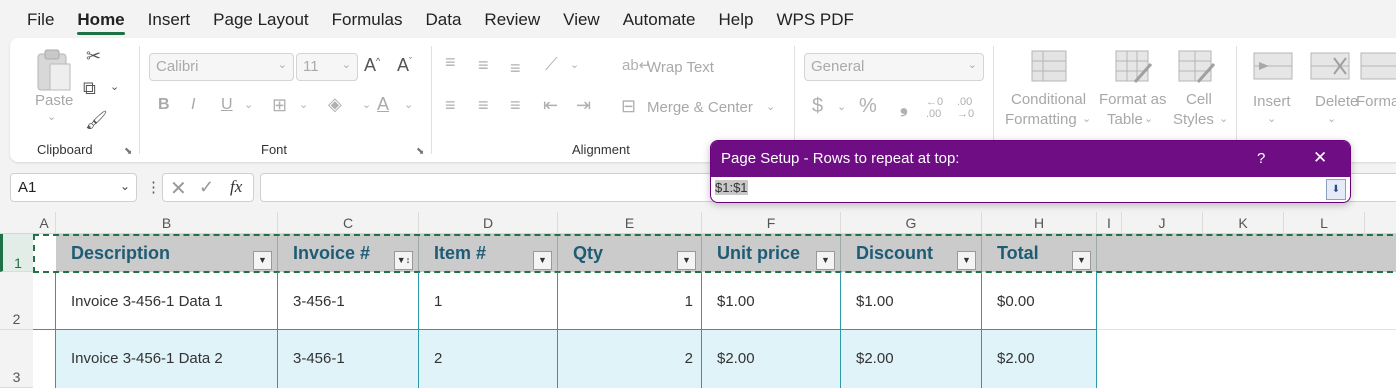 This screenshot has width=1396, height=388. What do you see at coordinates (841, 106) in the screenshot?
I see `currency-dropdown-icon: ⌄` at bounding box center [841, 106].